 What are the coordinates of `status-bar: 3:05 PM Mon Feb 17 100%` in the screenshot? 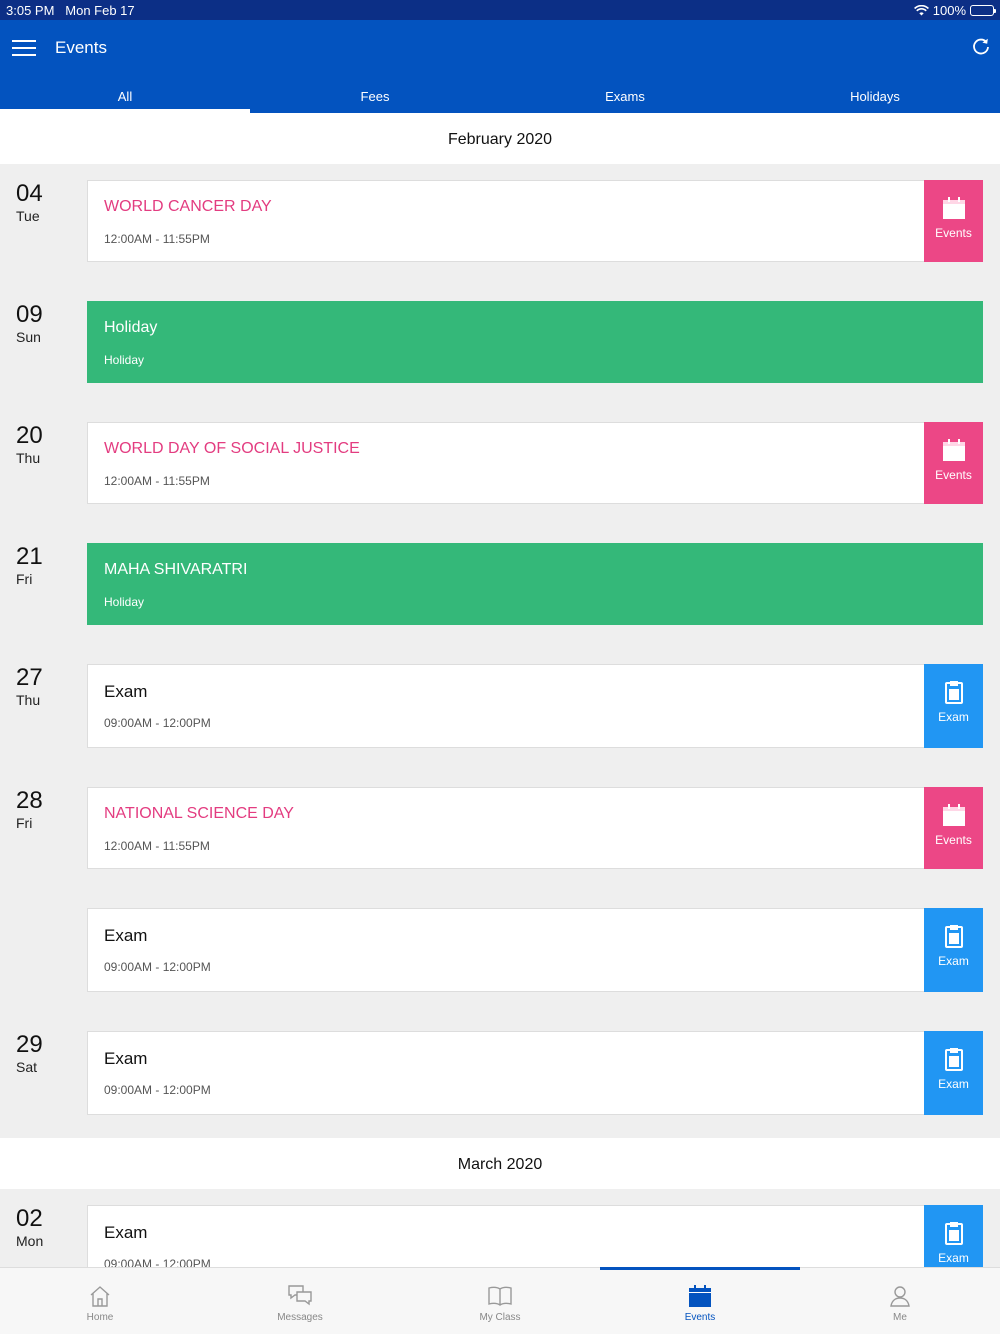 It's located at (500, 10).